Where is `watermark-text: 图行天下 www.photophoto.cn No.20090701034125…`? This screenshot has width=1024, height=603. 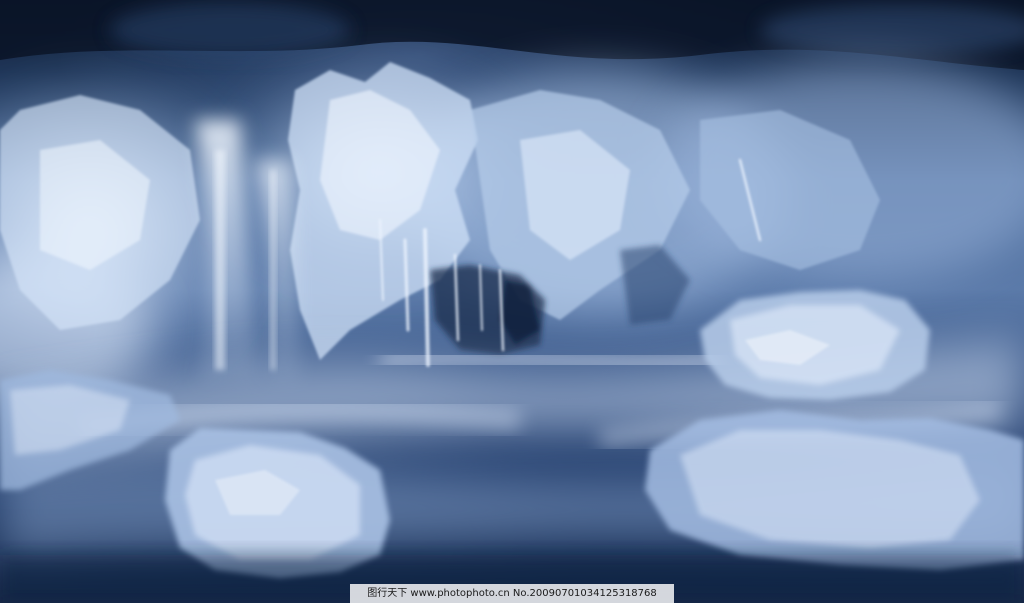
watermark-text: 图行天下 www.photophoto.cn No.20090701034125… is located at coordinates (512, 593).